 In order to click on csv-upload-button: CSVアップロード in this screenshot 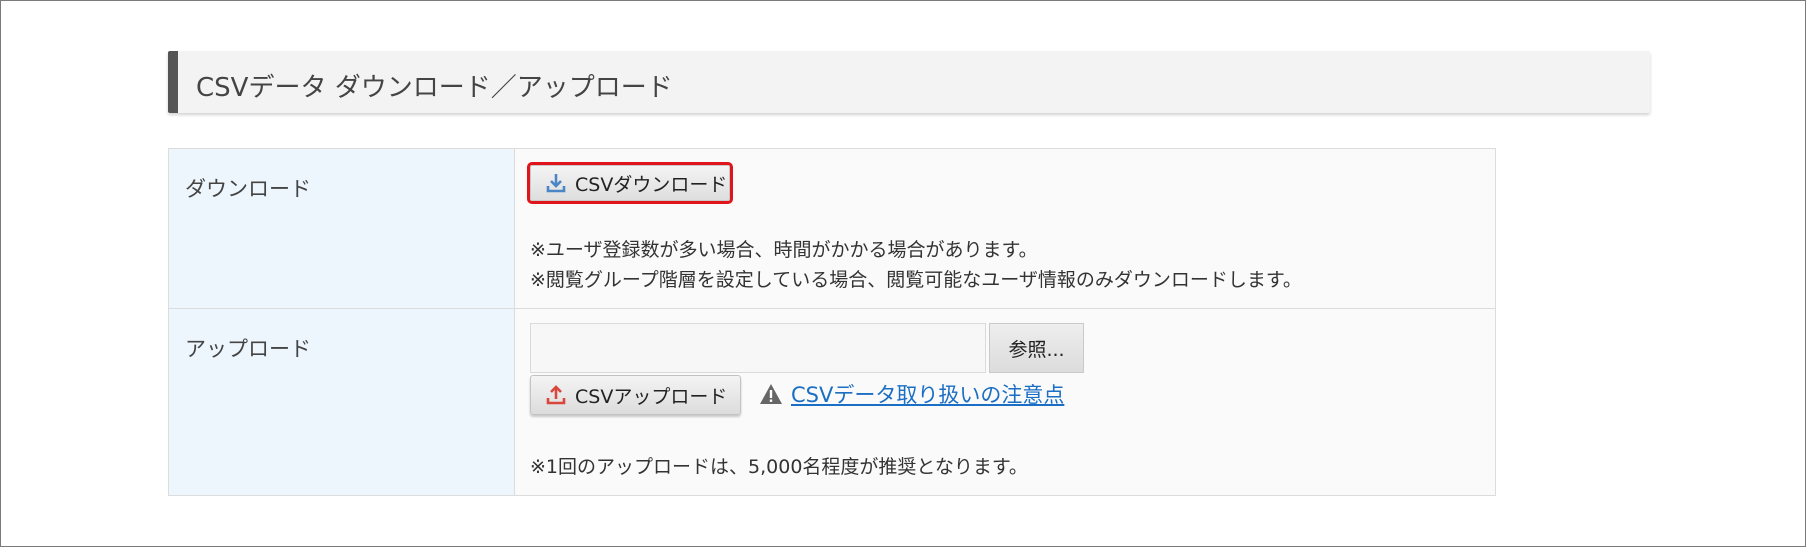, I will do `click(635, 395)`.